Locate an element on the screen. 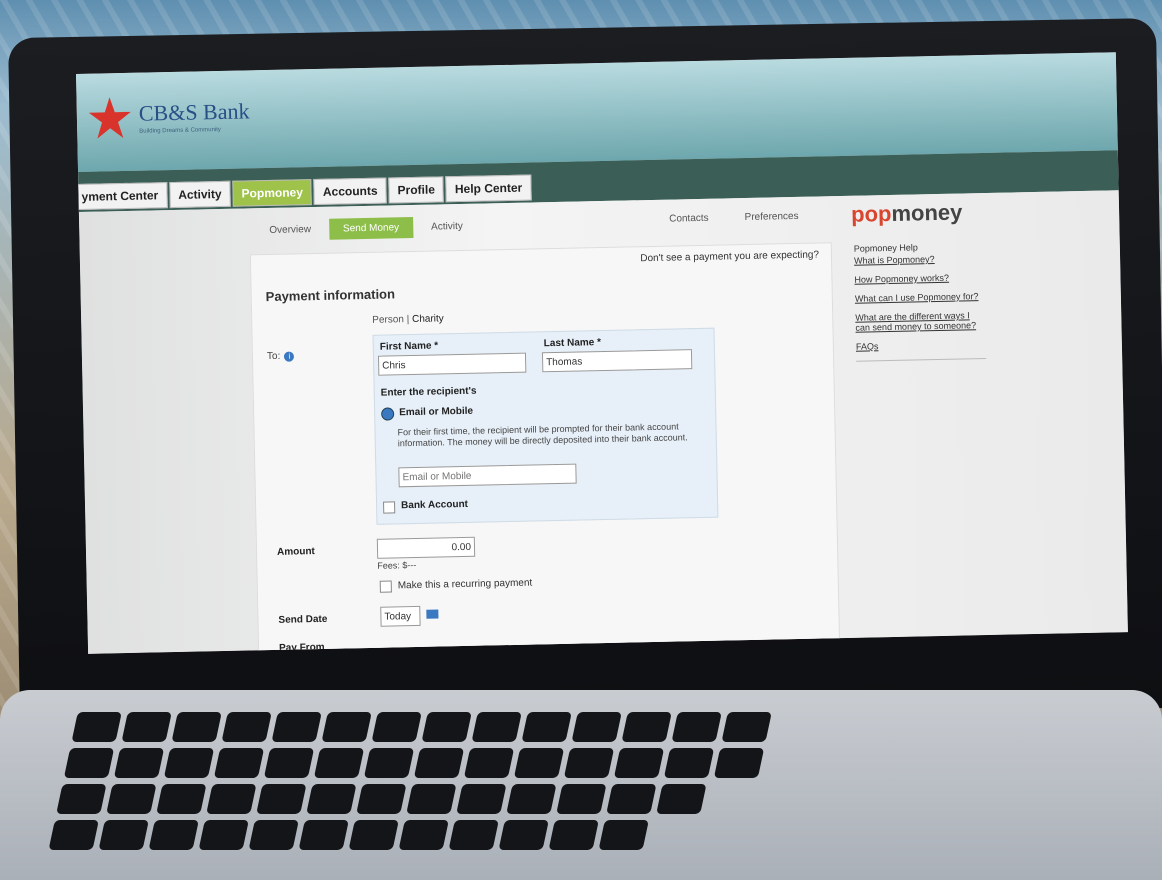  tab-accounts: Accounts is located at coordinates (350, 191).